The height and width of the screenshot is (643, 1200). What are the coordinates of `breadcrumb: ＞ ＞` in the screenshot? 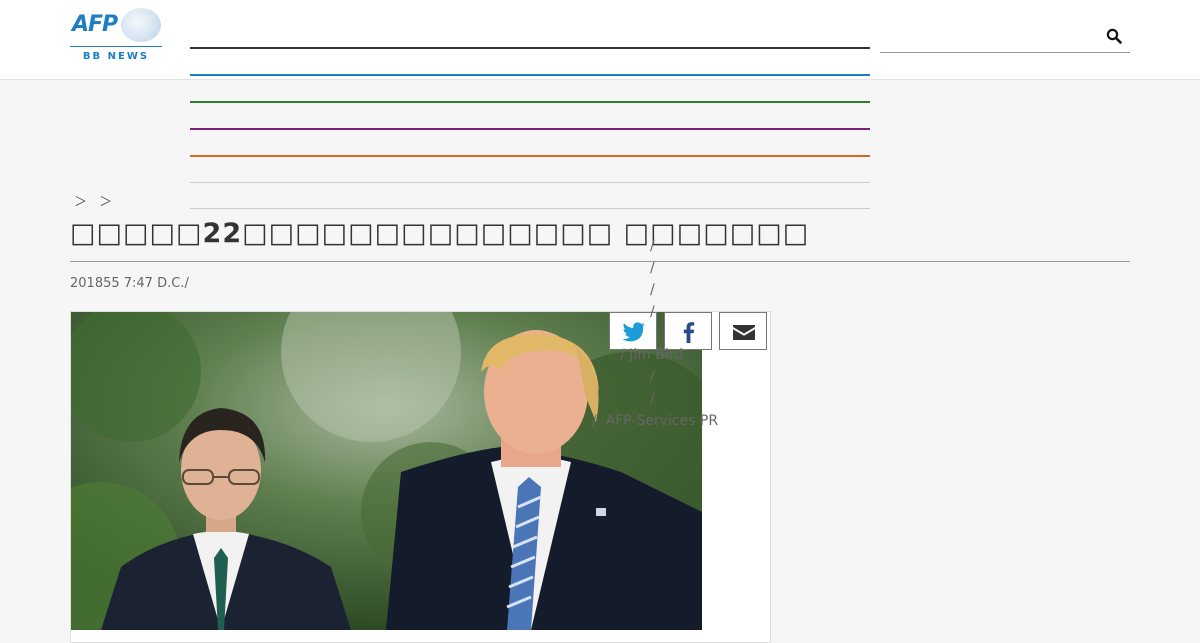 It's located at (95, 200).